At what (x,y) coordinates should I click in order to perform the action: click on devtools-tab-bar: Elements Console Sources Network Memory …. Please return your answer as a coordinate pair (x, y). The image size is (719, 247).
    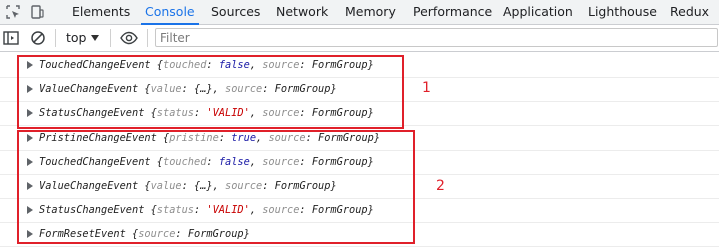
    Looking at the image, I should click on (359, 12).